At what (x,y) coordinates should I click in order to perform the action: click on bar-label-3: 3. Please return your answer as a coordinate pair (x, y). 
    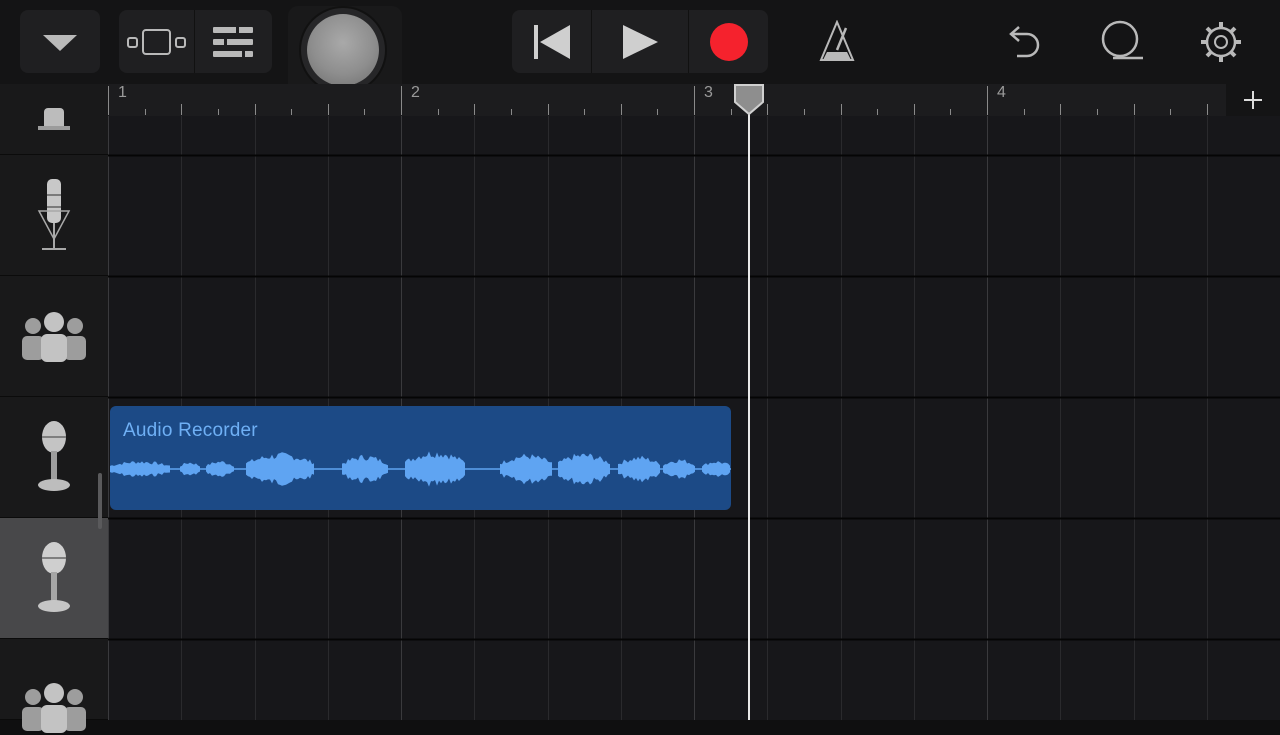
    Looking at the image, I should click on (708, 92).